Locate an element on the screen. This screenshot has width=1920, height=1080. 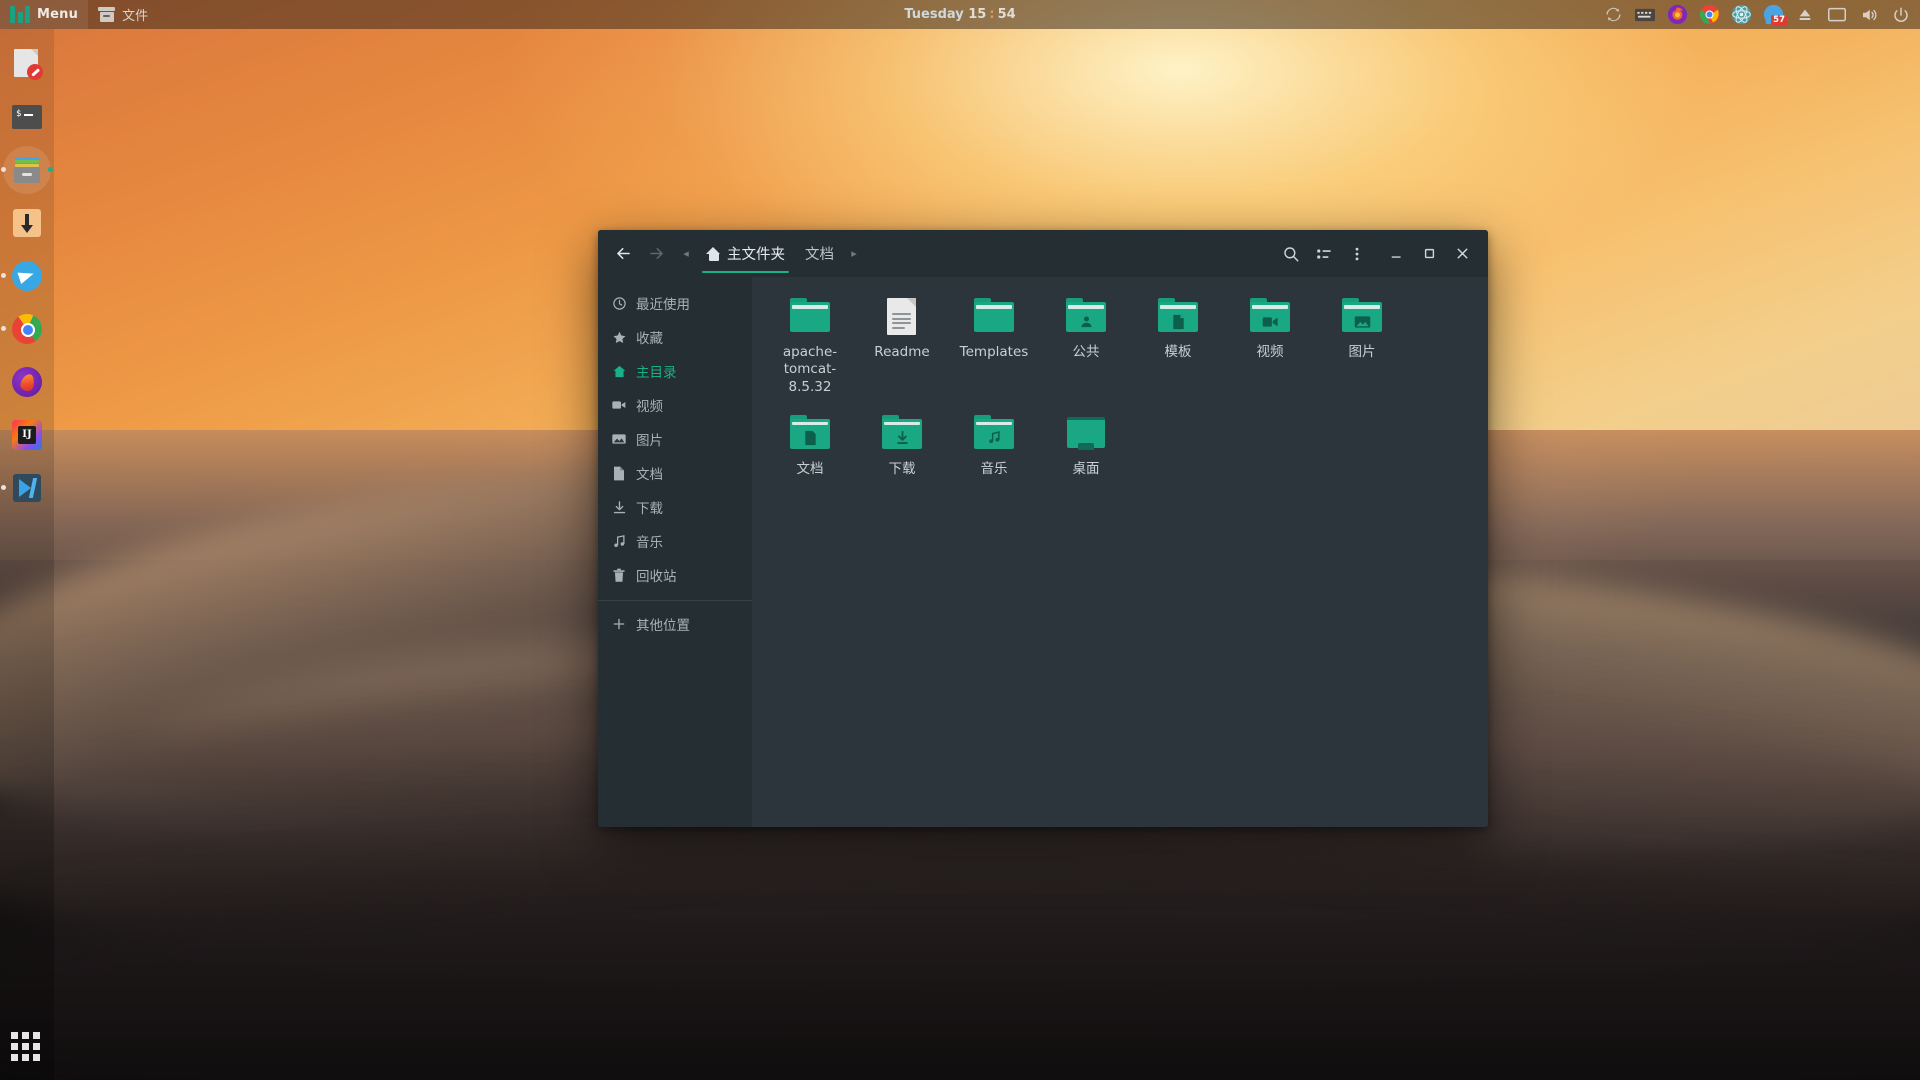
forward-button is located at coordinates (656, 253).